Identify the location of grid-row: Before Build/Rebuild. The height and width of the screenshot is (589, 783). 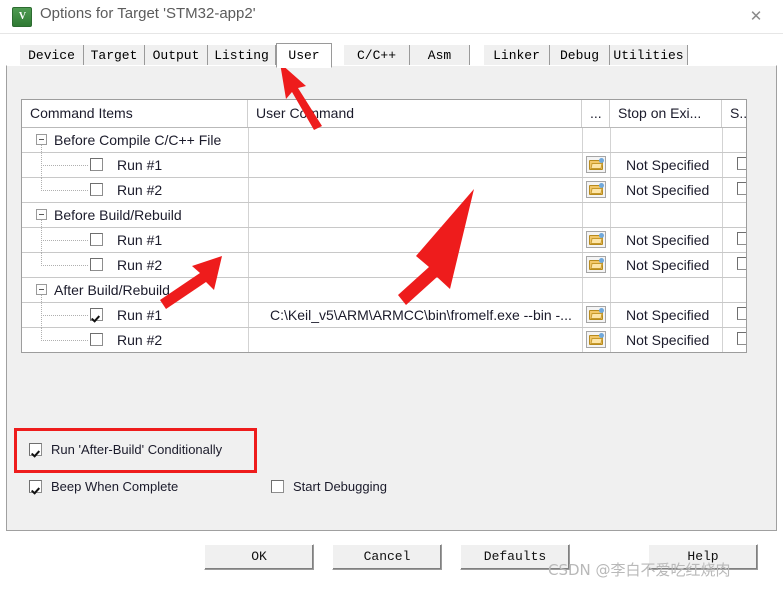
(384, 228).